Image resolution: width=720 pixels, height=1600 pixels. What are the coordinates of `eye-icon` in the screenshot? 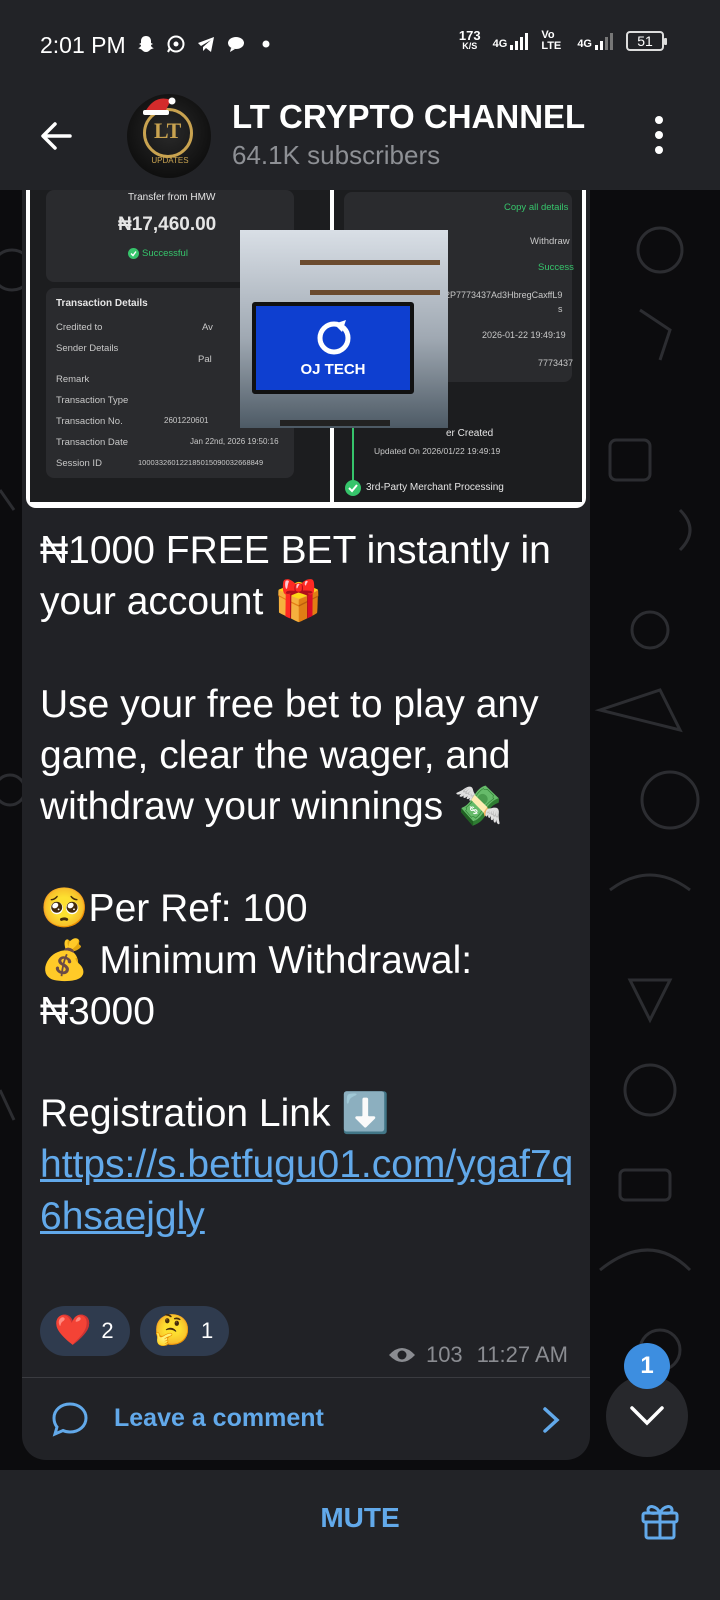 It's located at (401, 1355).